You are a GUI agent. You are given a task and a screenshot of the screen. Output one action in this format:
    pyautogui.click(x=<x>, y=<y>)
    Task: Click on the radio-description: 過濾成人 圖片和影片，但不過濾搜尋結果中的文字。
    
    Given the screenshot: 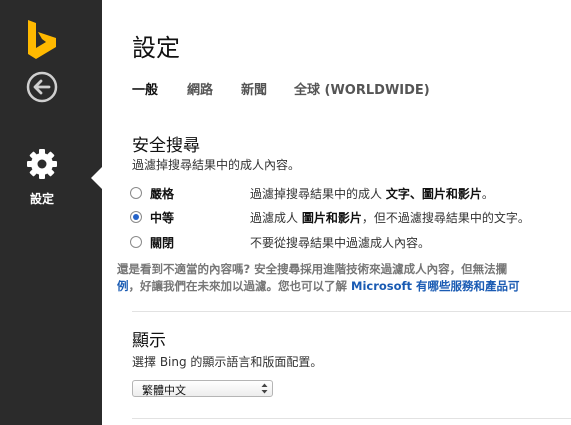 What is the action you would take?
    pyautogui.click(x=390, y=217)
    